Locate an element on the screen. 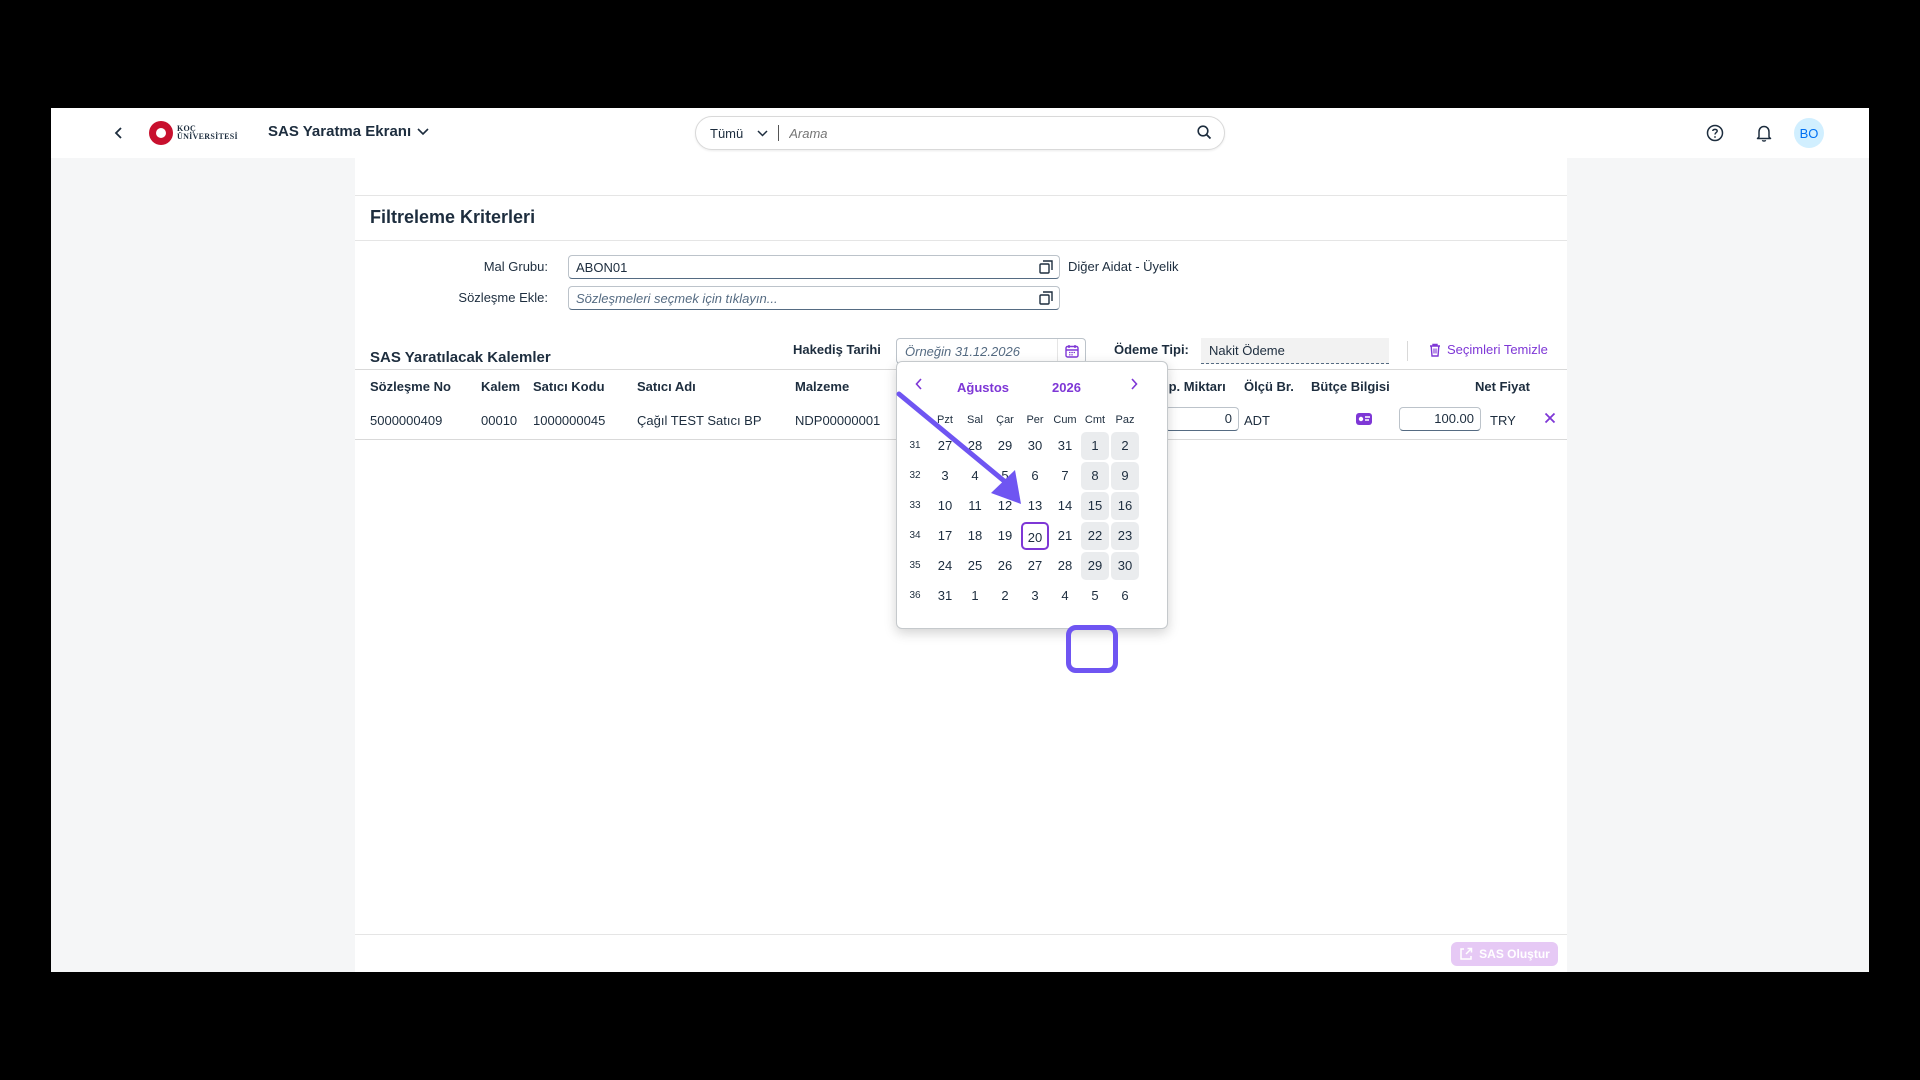 This screenshot has height=1080, width=1920. page-header-strip is located at coordinates (961, 177).